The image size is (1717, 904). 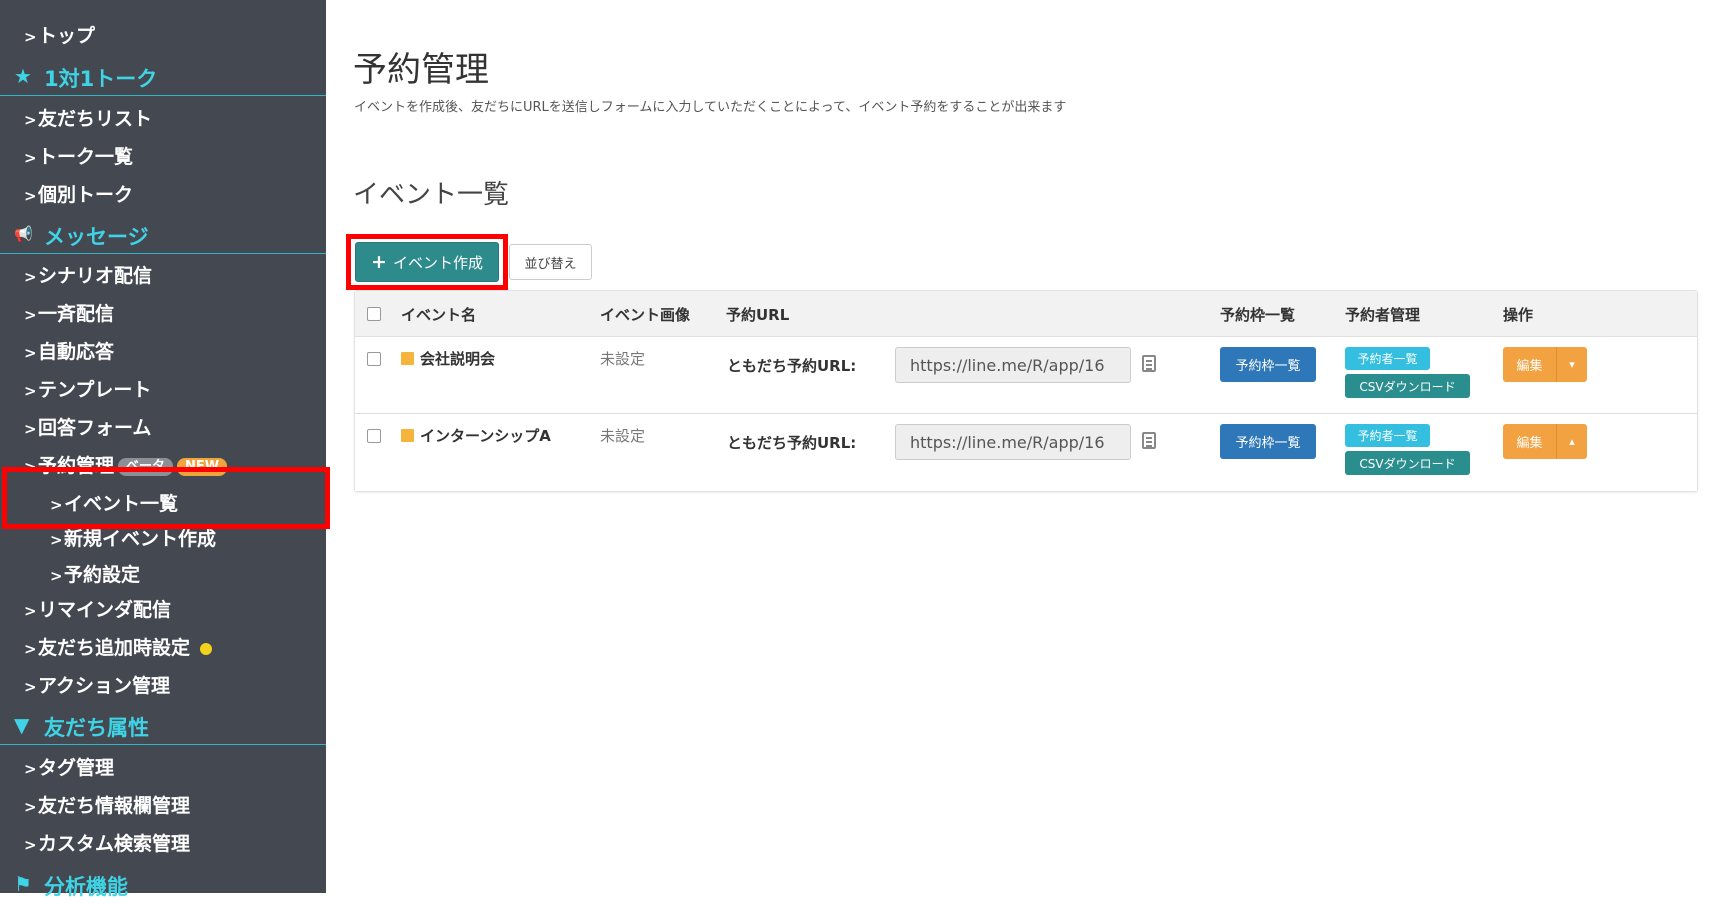 I want to click on sidebar-item-individual-talk: >個別トーク, so click(x=78, y=195).